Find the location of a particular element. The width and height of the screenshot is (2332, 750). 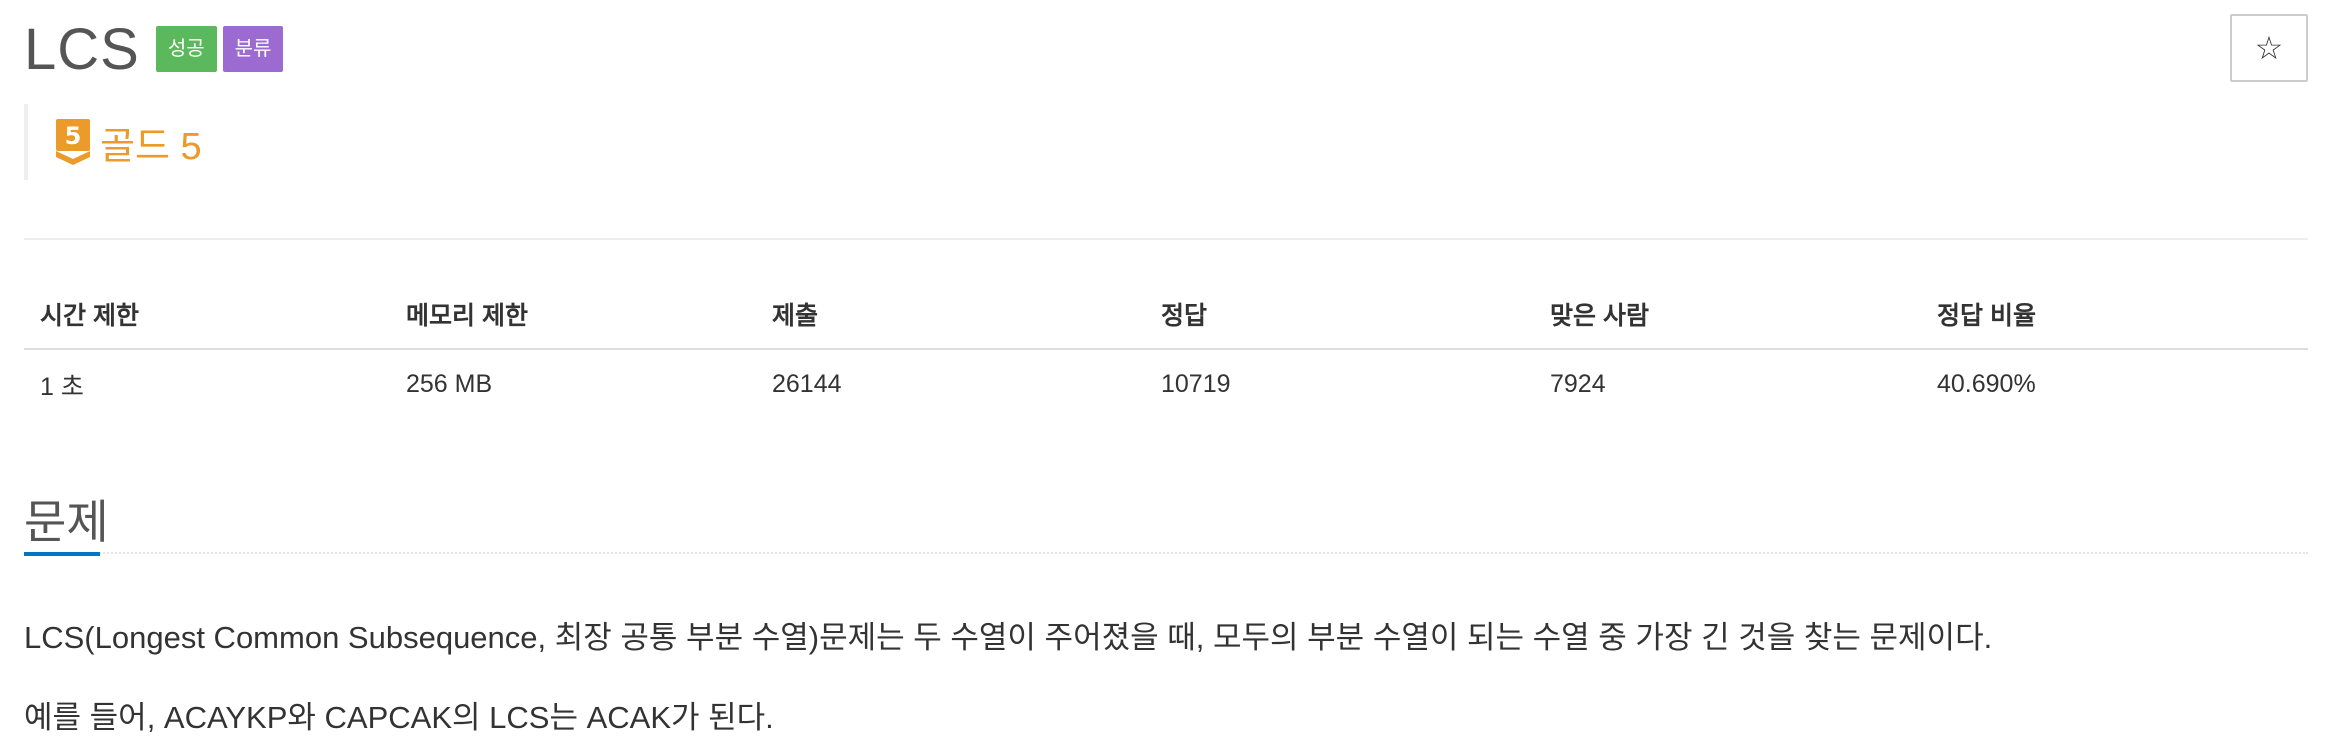

value-time-limit: 1 초 is located at coordinates (62, 386).